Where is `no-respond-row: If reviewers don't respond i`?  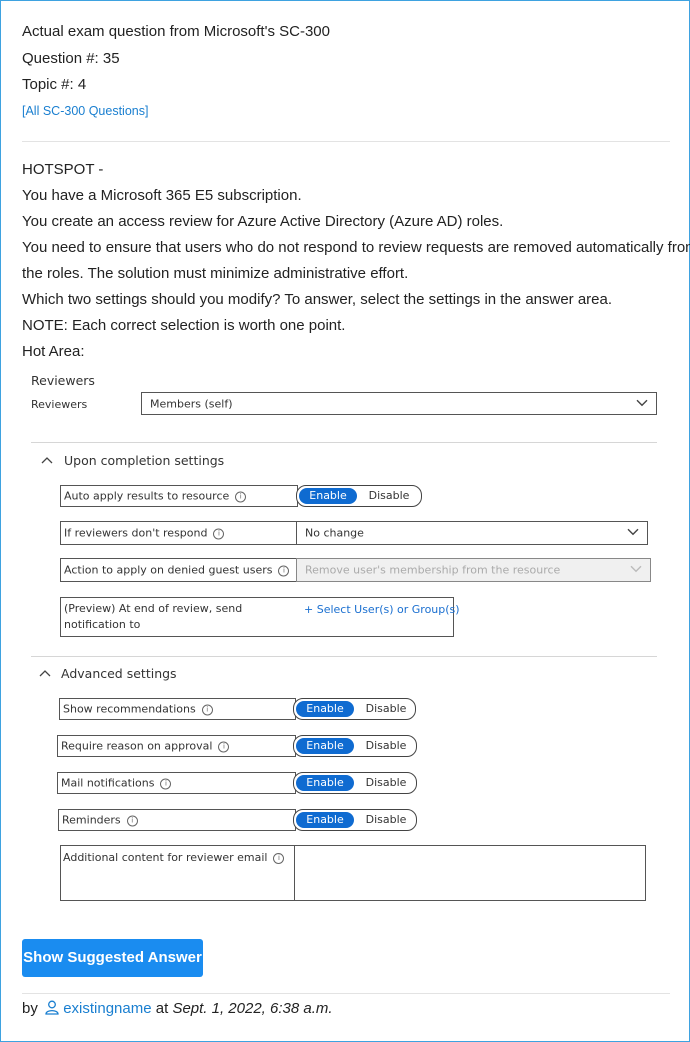
no-respond-row: If reviewers don't respond i is located at coordinates (179, 533).